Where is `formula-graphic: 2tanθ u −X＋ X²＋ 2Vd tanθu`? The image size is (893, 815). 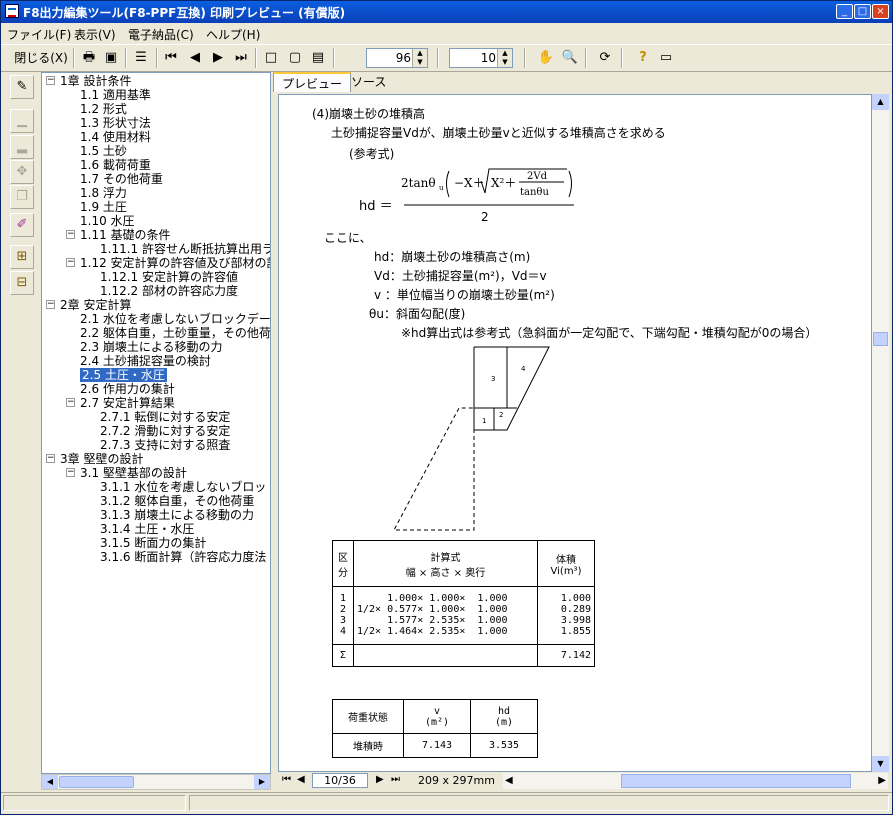 formula-graphic: 2tanθ u −X＋ X²＋ 2Vd tanθu is located at coordinates (487, 187).